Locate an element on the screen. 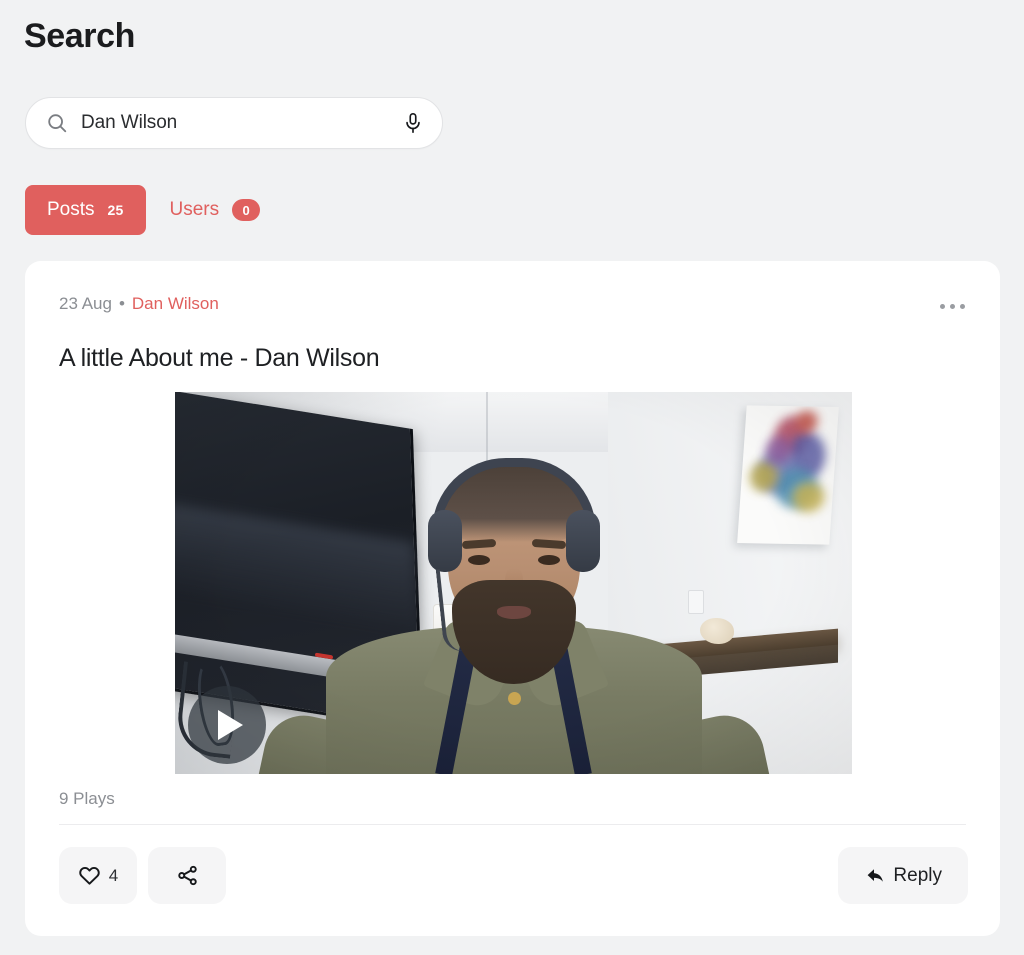 The image size is (1024, 955). search-input is located at coordinates (235, 123).